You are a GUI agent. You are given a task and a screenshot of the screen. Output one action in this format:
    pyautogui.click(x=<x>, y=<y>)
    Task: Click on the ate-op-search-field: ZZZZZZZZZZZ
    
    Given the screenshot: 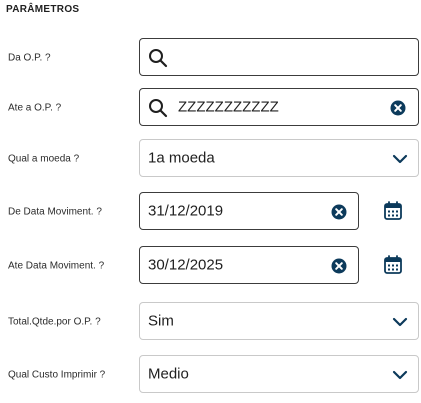 What is the action you would take?
    pyautogui.click(x=279, y=107)
    